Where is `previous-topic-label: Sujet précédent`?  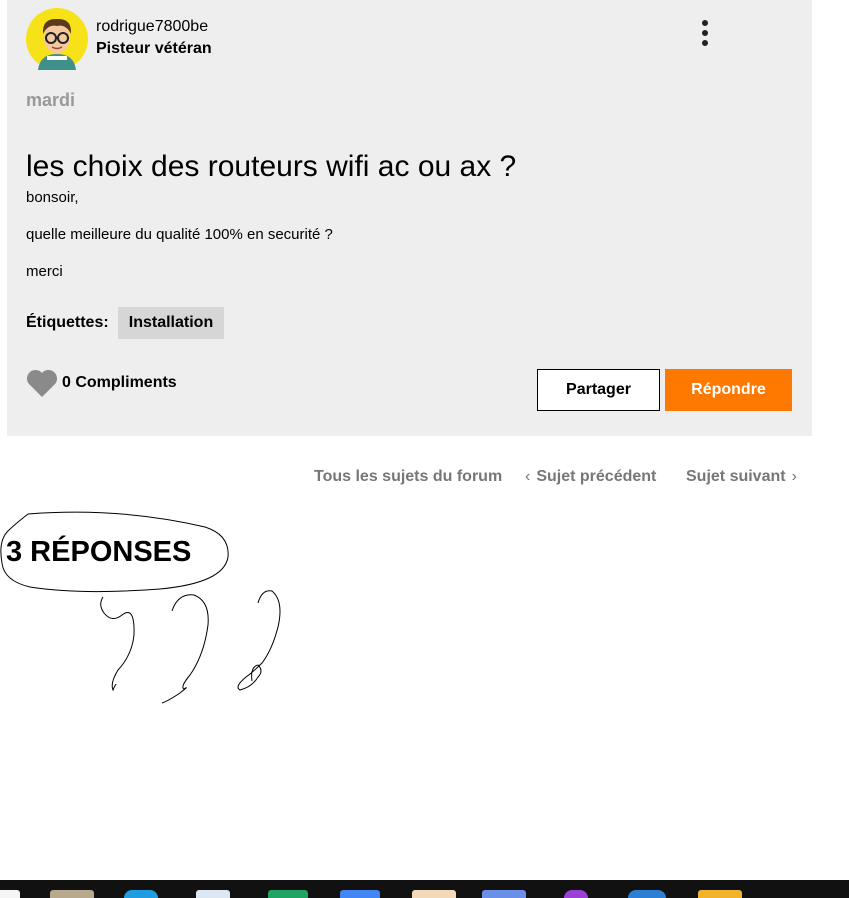 previous-topic-label: Sujet précédent is located at coordinates (596, 476).